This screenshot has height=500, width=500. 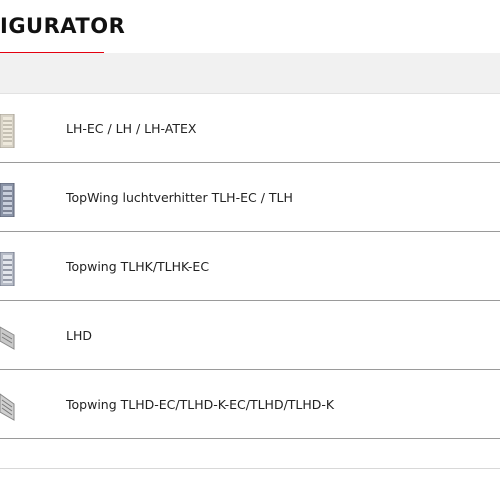 I want to click on product-label: Topwing TLHK/TLHK-EC, so click(x=138, y=266).